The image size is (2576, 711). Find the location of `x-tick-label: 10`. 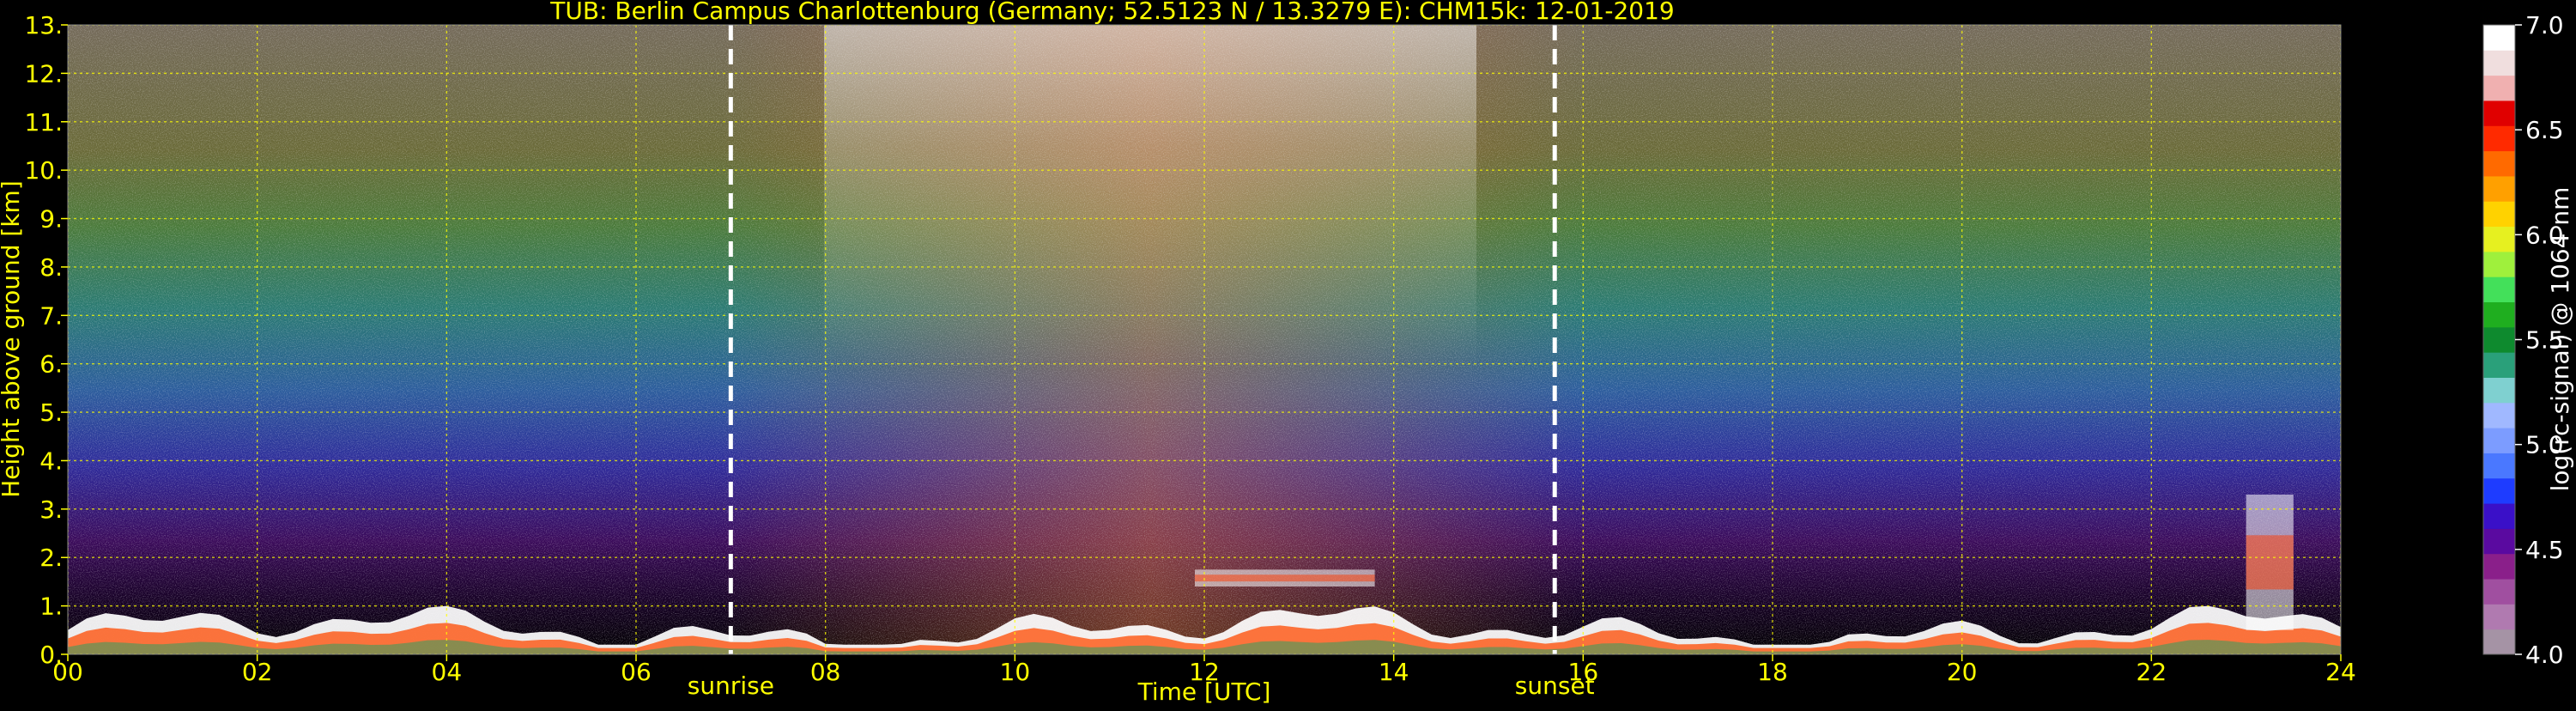

x-tick-label: 10 is located at coordinates (1015, 672).